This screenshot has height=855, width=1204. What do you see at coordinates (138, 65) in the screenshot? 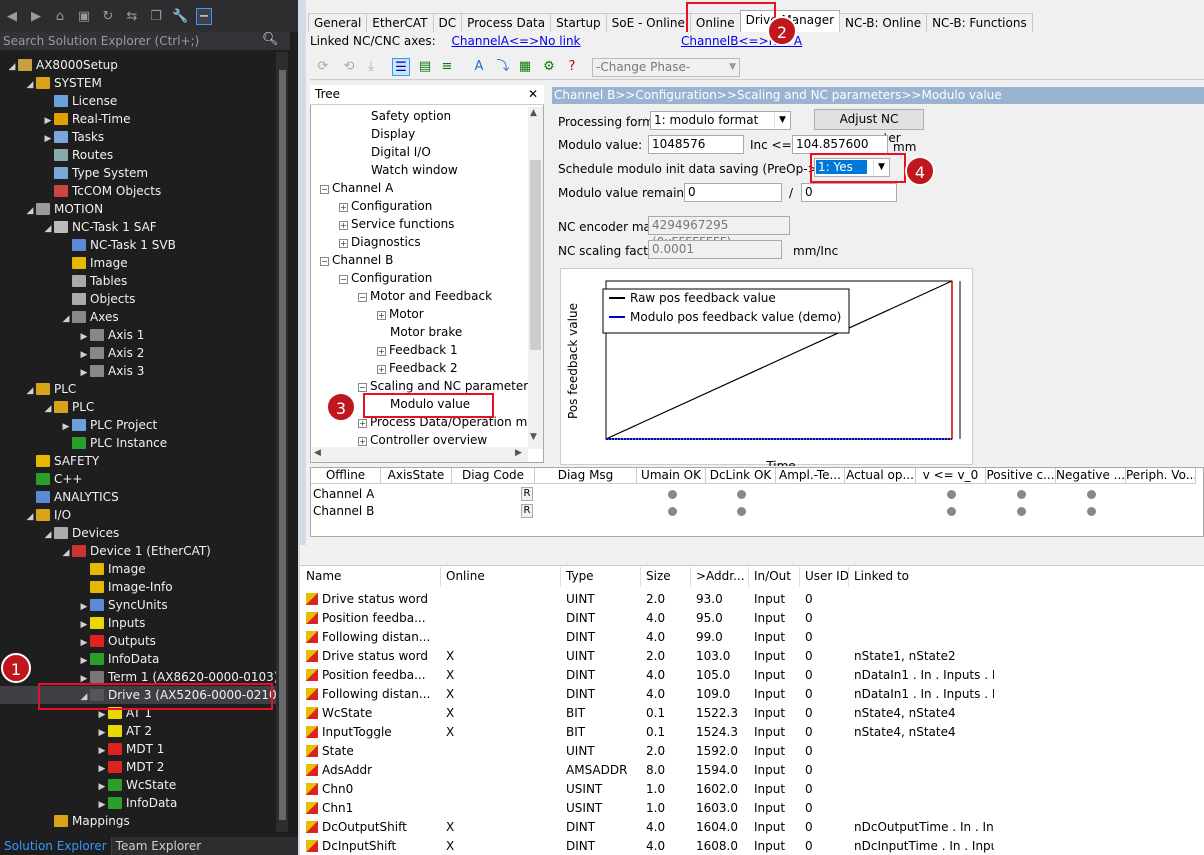
I see `tree-item: ◢ AX8000Setup` at bounding box center [138, 65].